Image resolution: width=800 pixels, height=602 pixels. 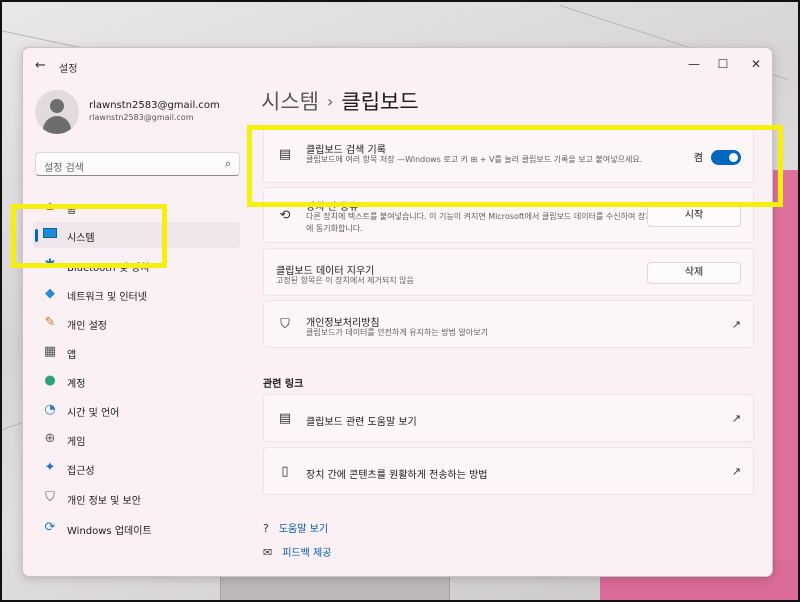 What do you see at coordinates (136, 381) in the screenshot?
I see `sidebar-item-accounts: ● 계정` at bounding box center [136, 381].